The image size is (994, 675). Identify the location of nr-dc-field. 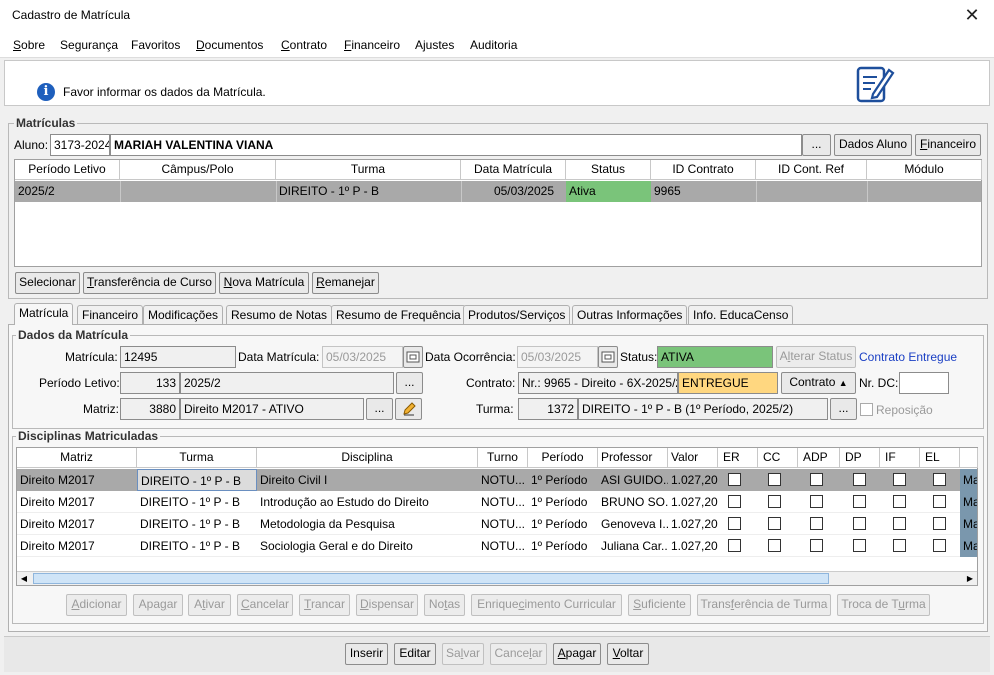
(924, 383).